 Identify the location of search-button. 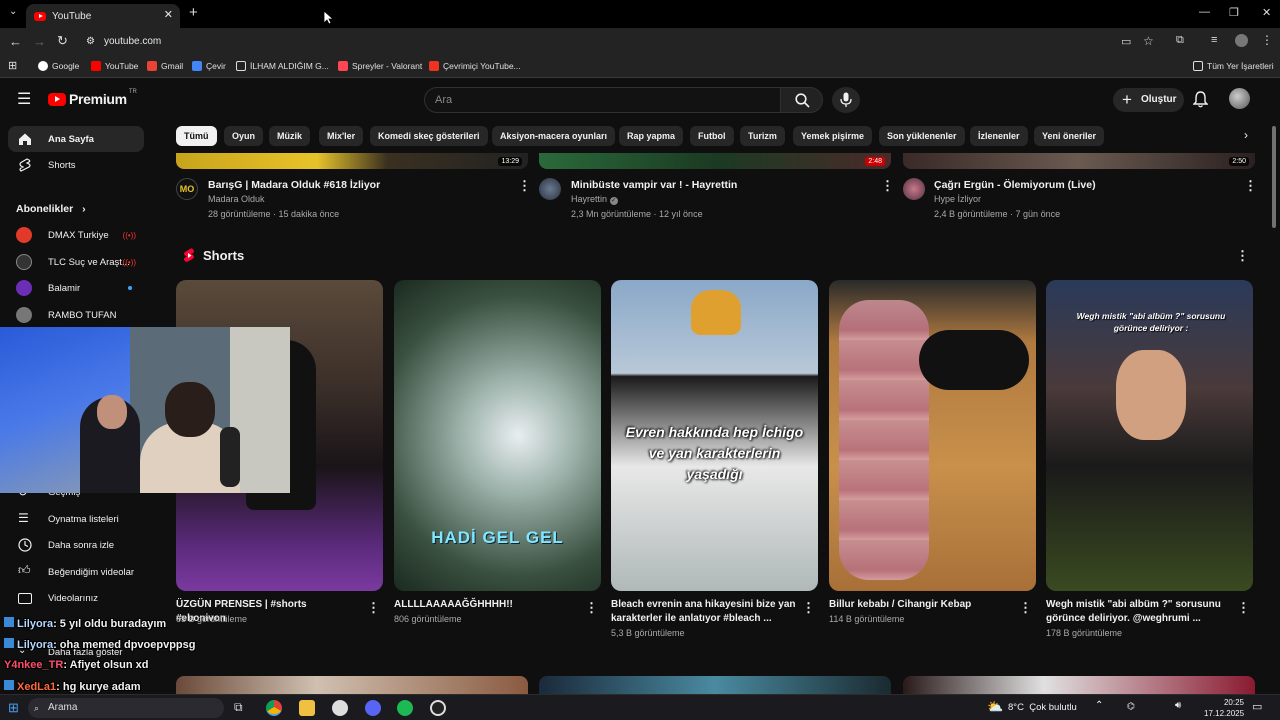
(801, 100).